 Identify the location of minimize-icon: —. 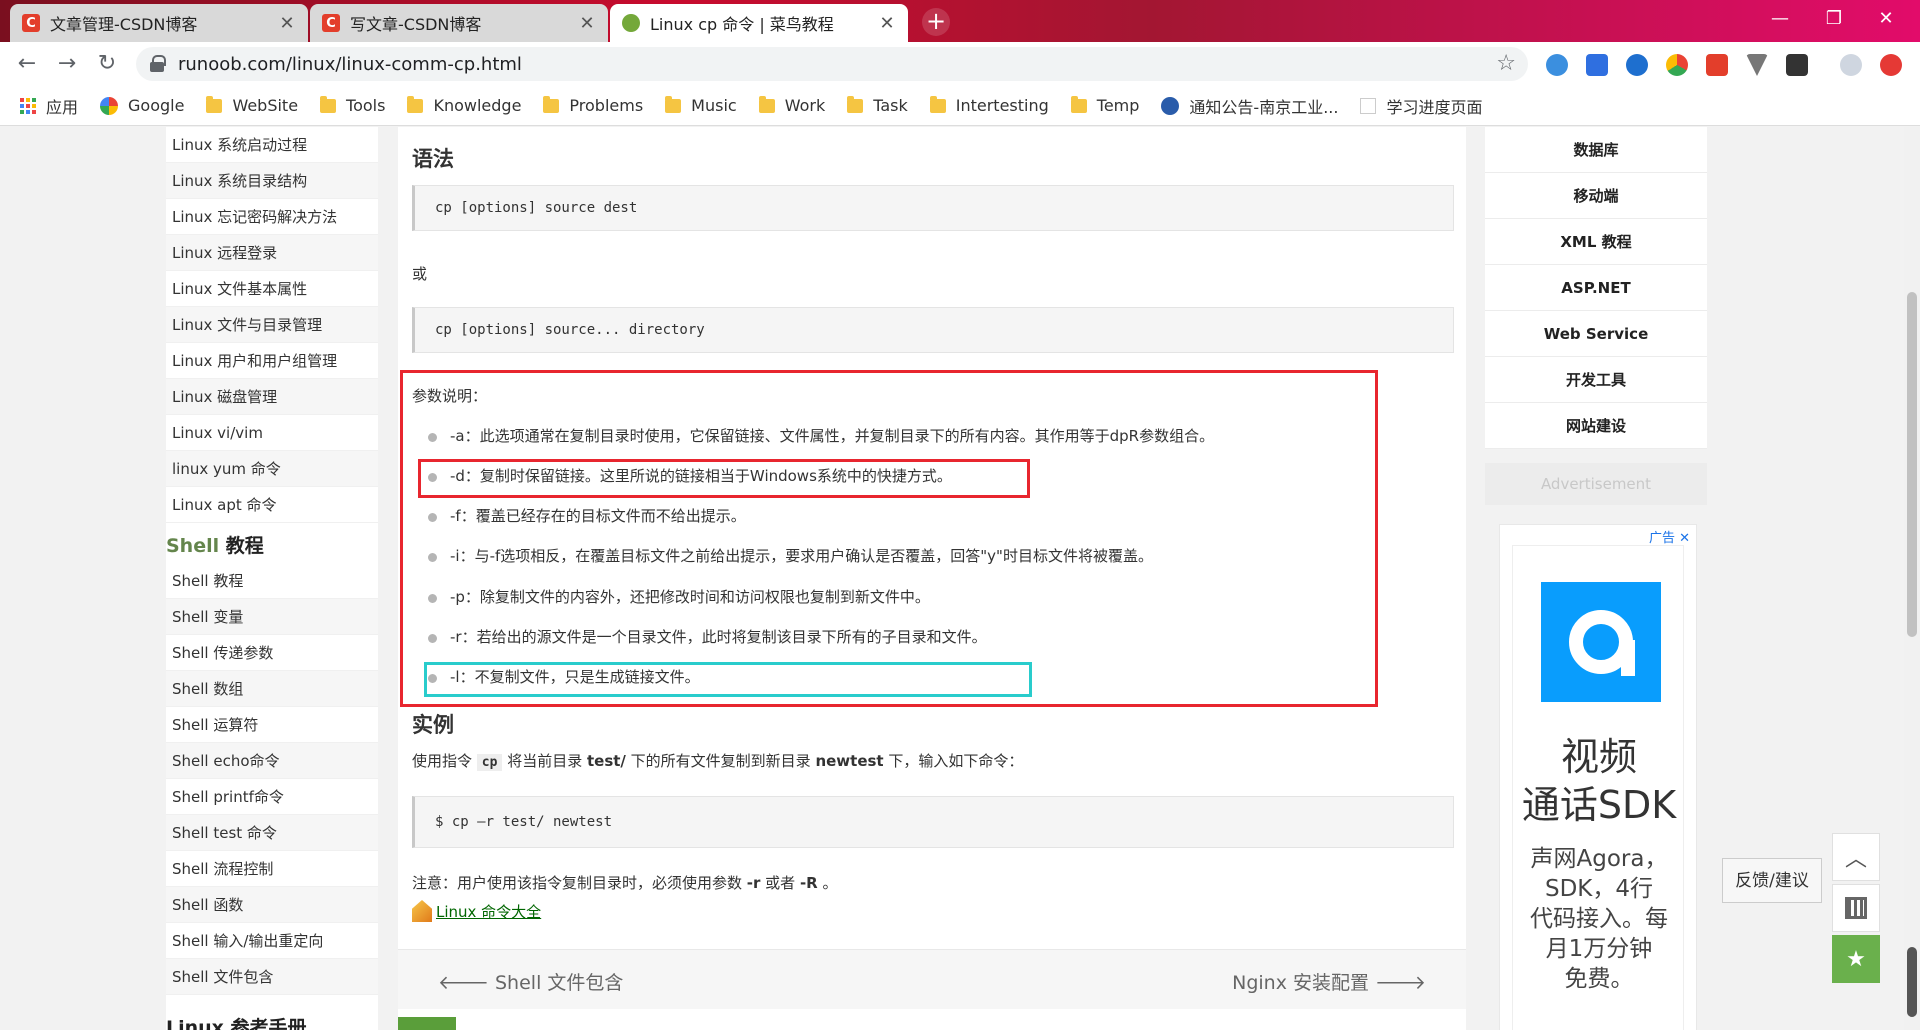
(1780, 18).